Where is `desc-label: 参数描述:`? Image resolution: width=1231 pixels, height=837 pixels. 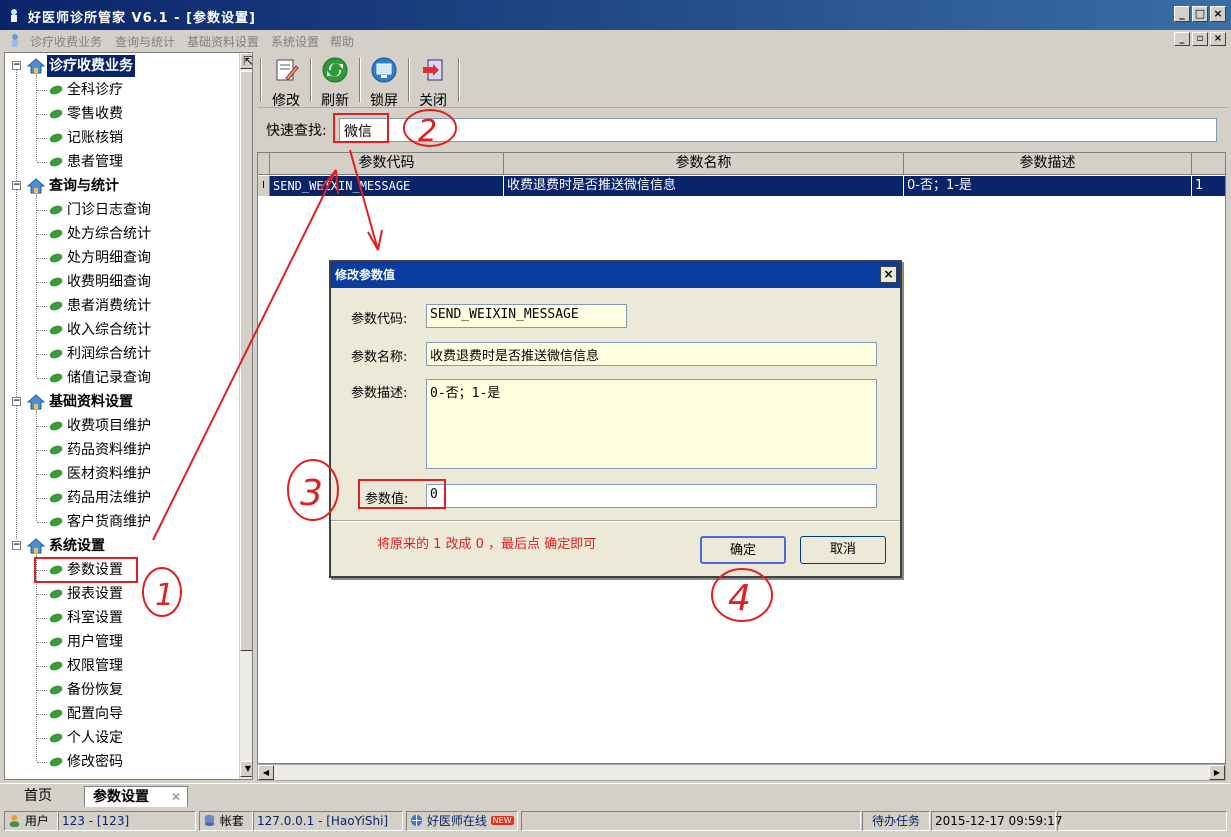
desc-label: 参数描述: is located at coordinates (379, 393).